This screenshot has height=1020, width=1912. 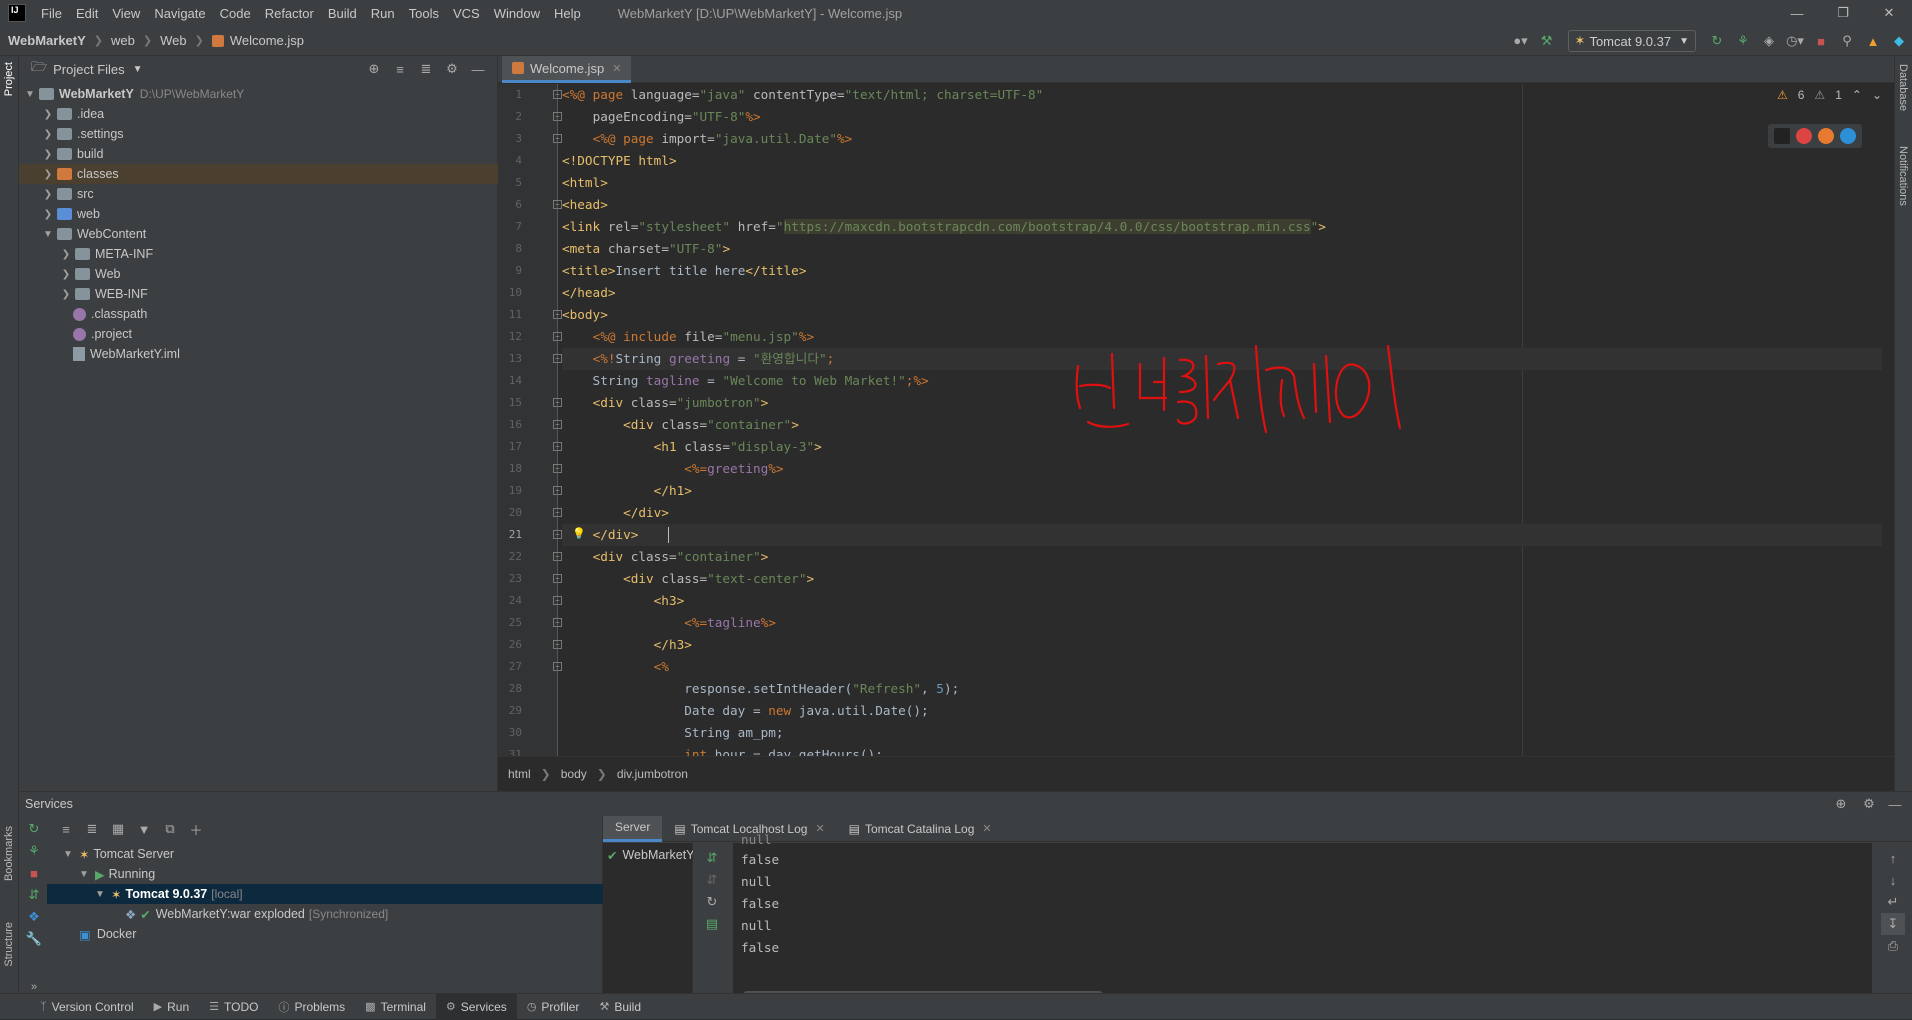 I want to click on close-icon: ✕, so click(x=1889, y=13).